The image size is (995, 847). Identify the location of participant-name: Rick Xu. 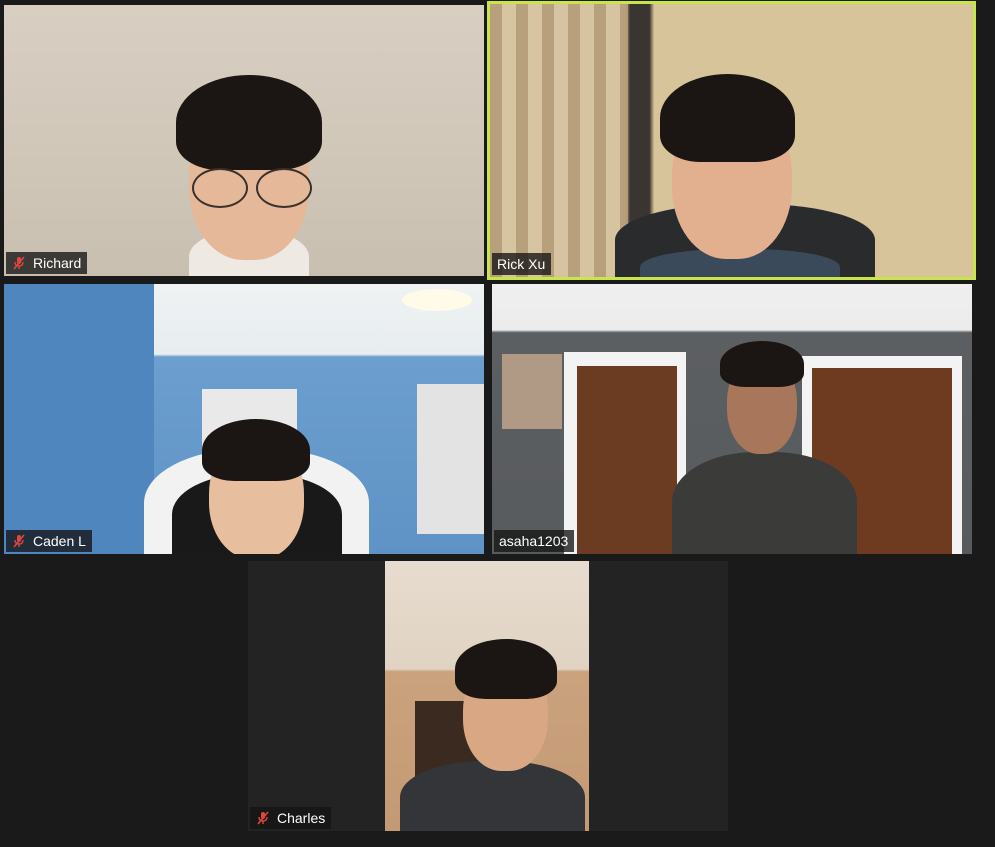
(521, 264).